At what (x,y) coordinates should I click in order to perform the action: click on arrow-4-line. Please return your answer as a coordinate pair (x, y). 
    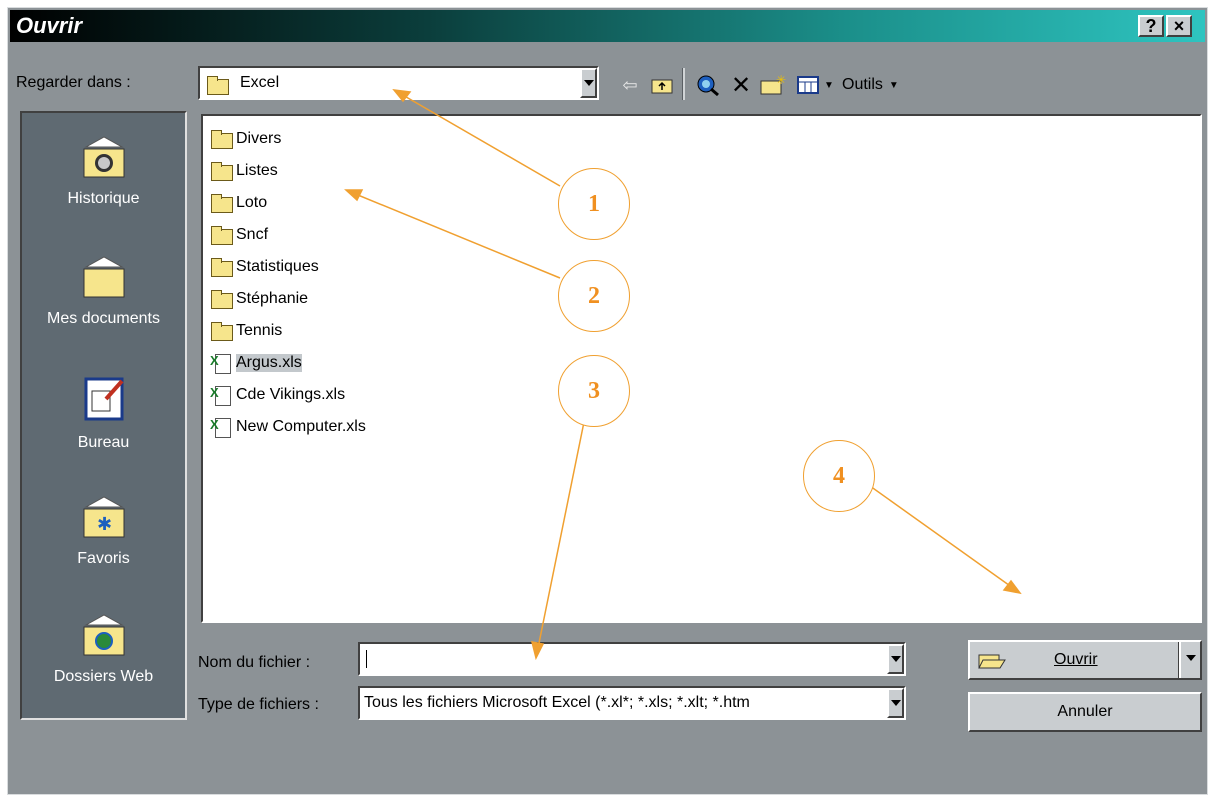
    Looking at the image, I should click on (941, 537).